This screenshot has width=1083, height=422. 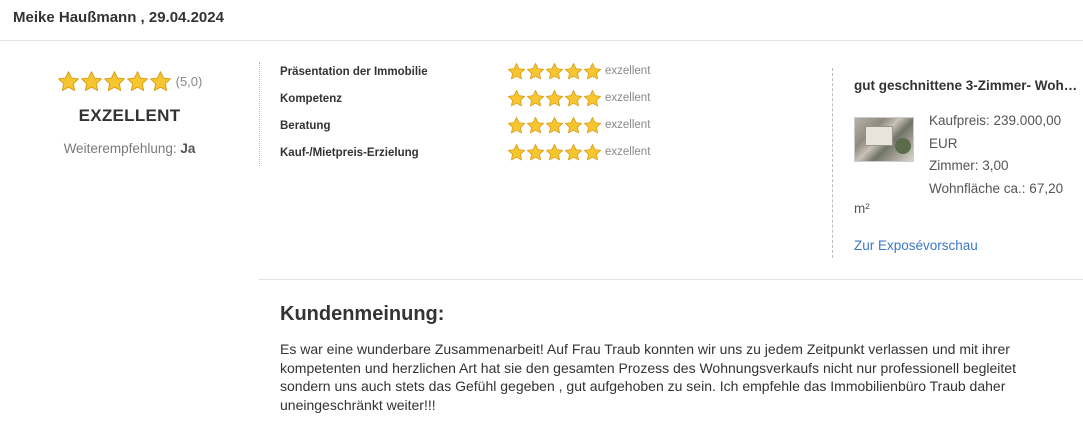 What do you see at coordinates (362, 314) in the screenshot?
I see `opinion-title: Kundenmeinung:` at bounding box center [362, 314].